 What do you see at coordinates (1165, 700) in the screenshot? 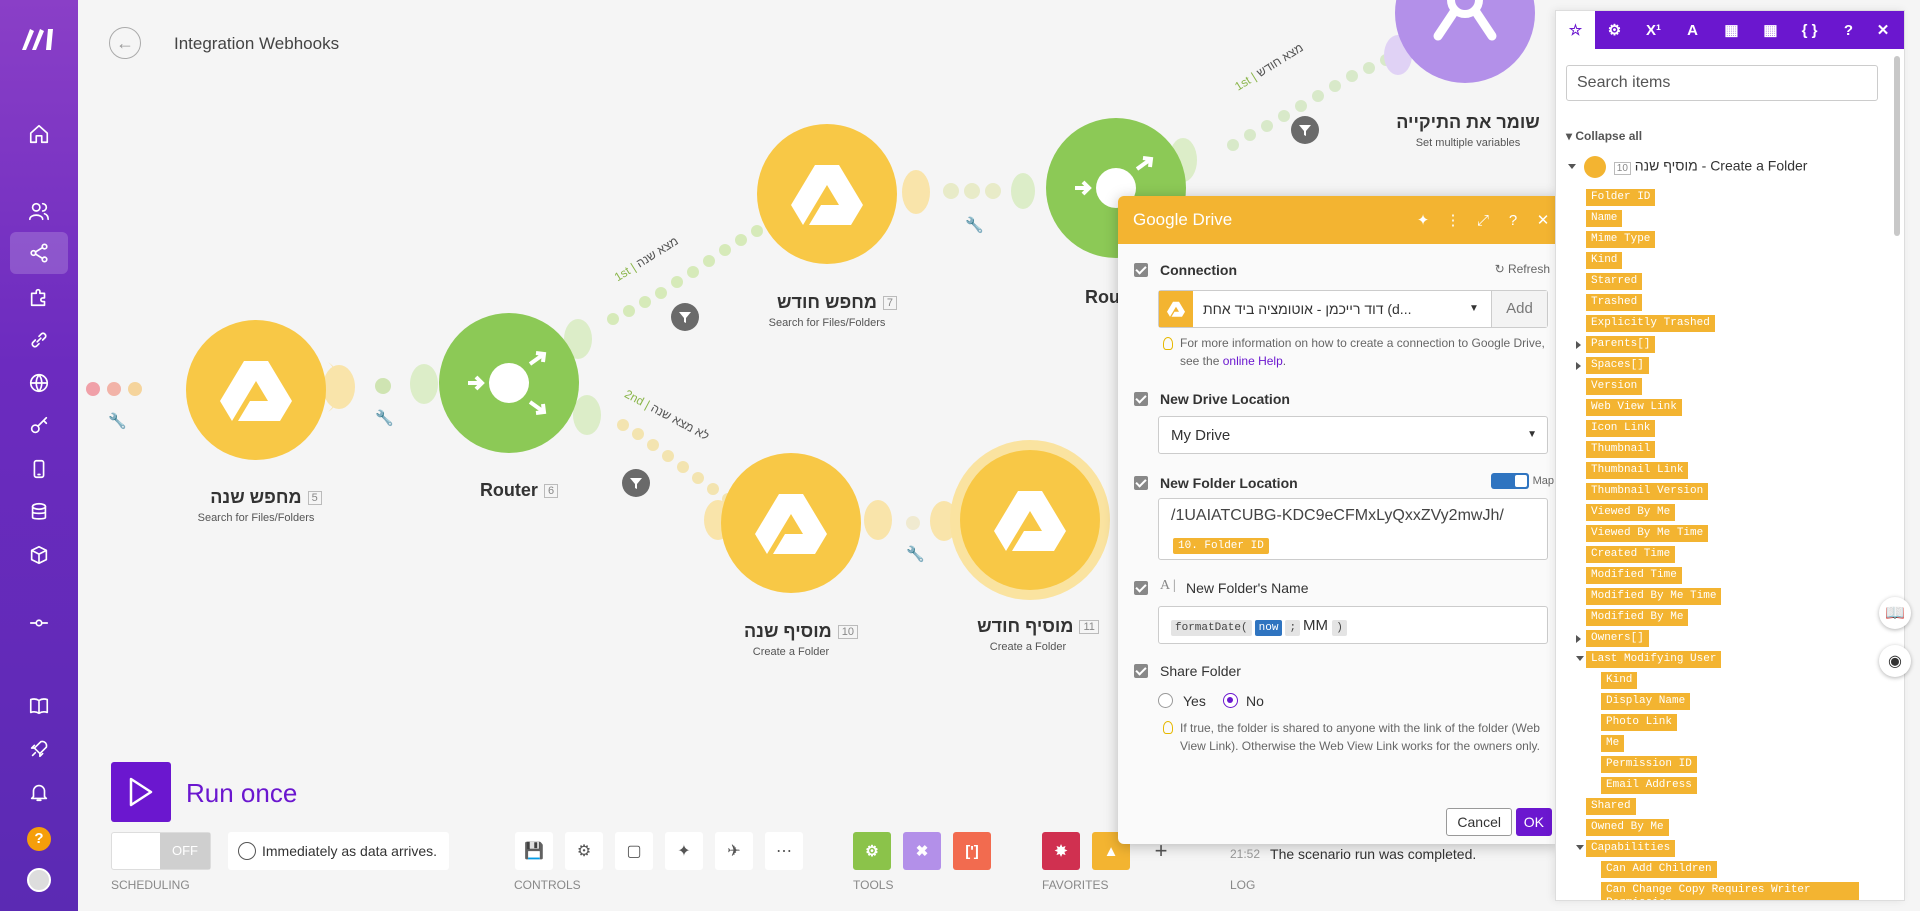
I see `share-yes-radio` at bounding box center [1165, 700].